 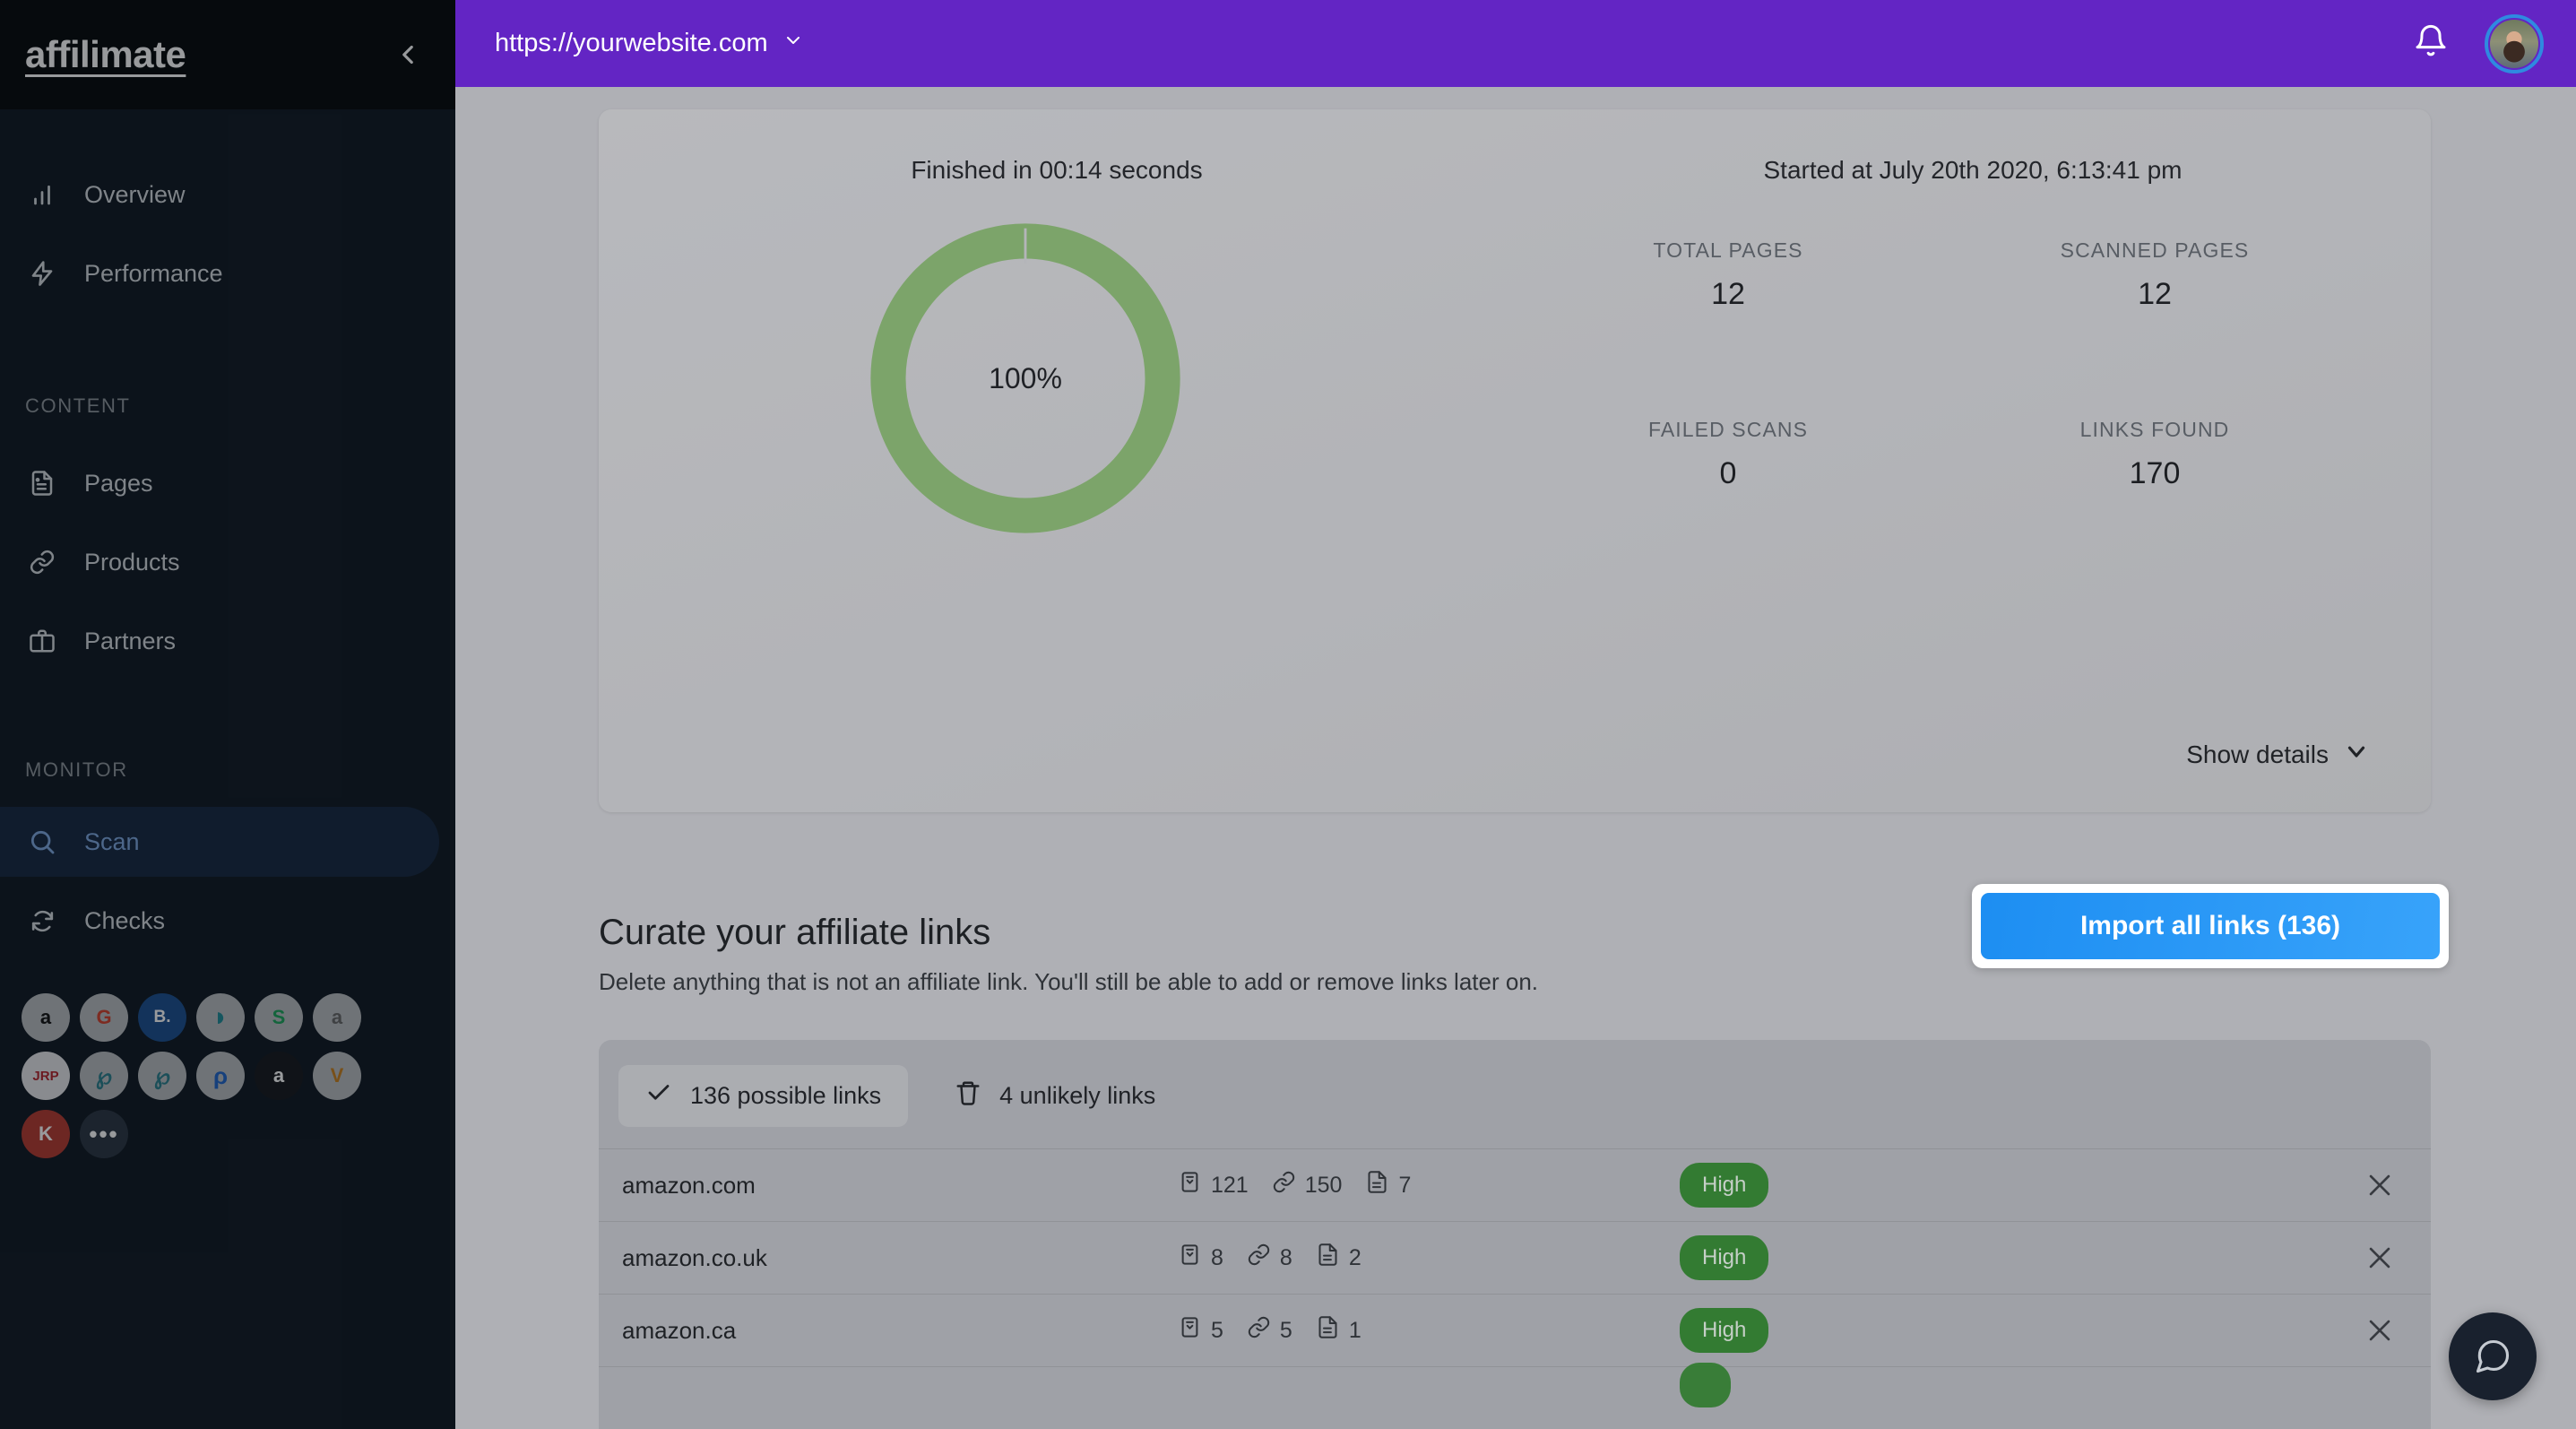 I want to click on row-domain: amazon.com, so click(x=689, y=1185).